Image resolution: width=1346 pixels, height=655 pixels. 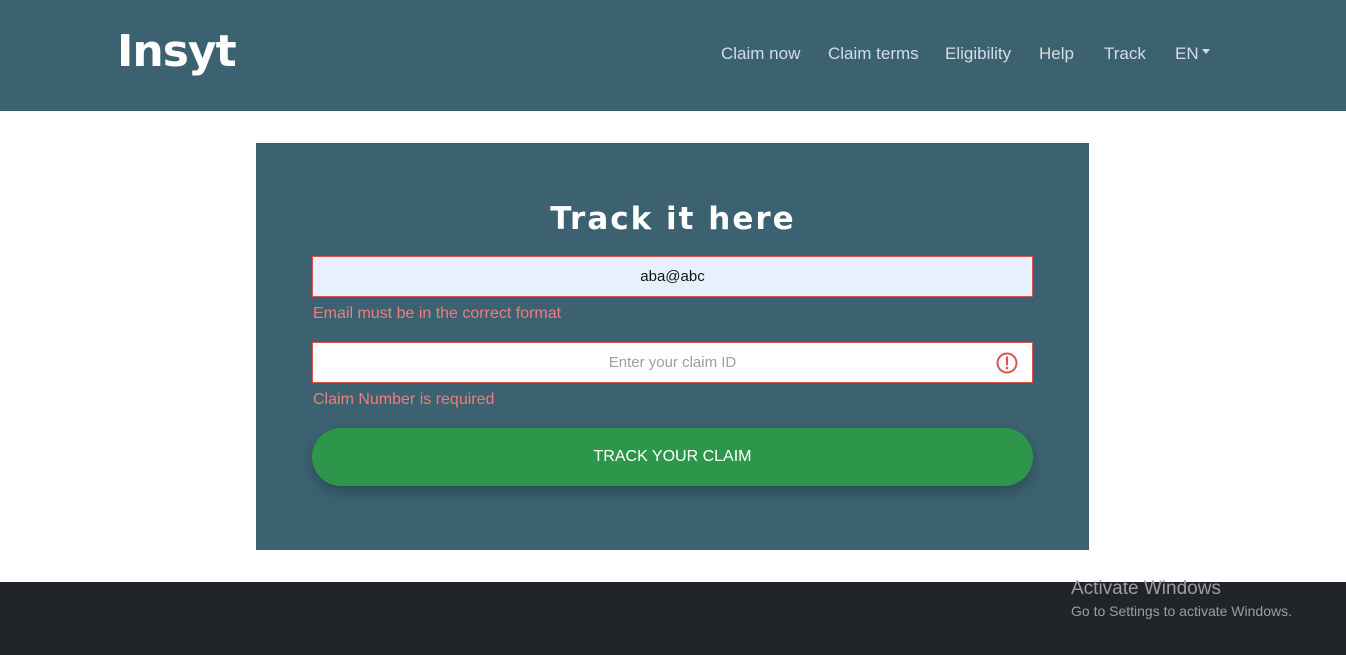 What do you see at coordinates (673, 219) in the screenshot?
I see `track-title: Track it here` at bounding box center [673, 219].